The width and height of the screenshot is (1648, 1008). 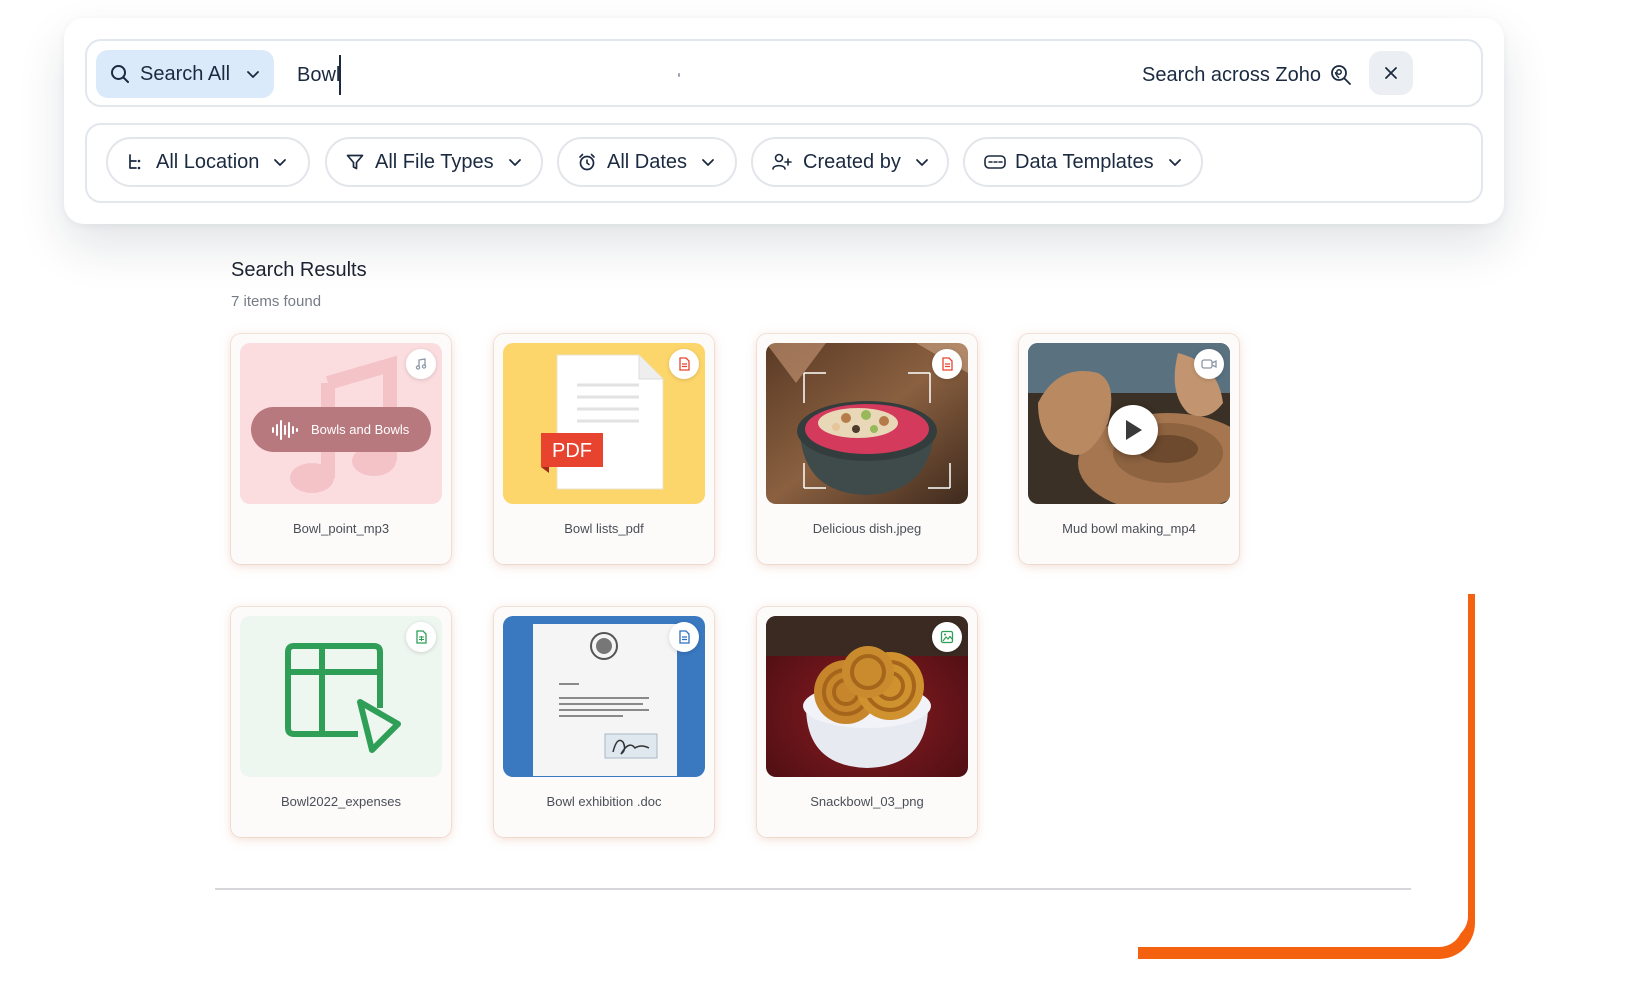 What do you see at coordinates (341, 801) in the screenshot?
I see `file-name: Bowl2022_expenses` at bounding box center [341, 801].